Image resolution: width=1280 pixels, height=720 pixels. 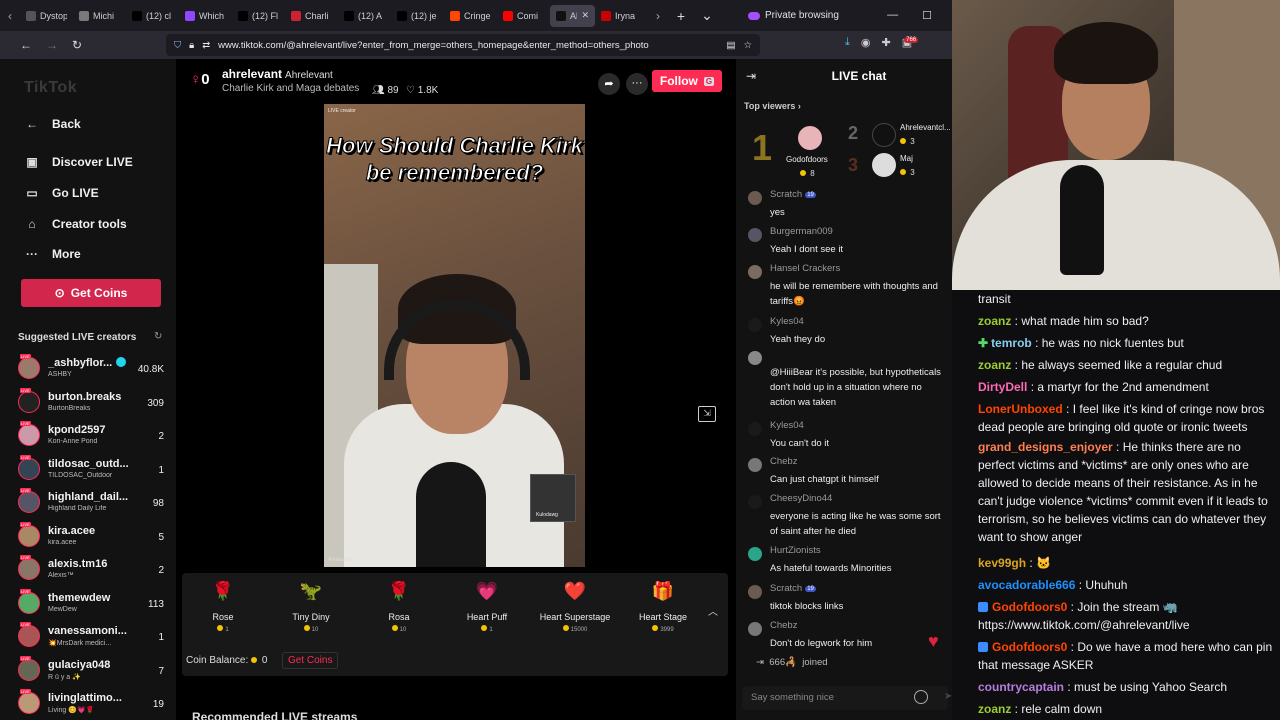 I want to click on browser-tab: Which, so click(x=205, y=16).